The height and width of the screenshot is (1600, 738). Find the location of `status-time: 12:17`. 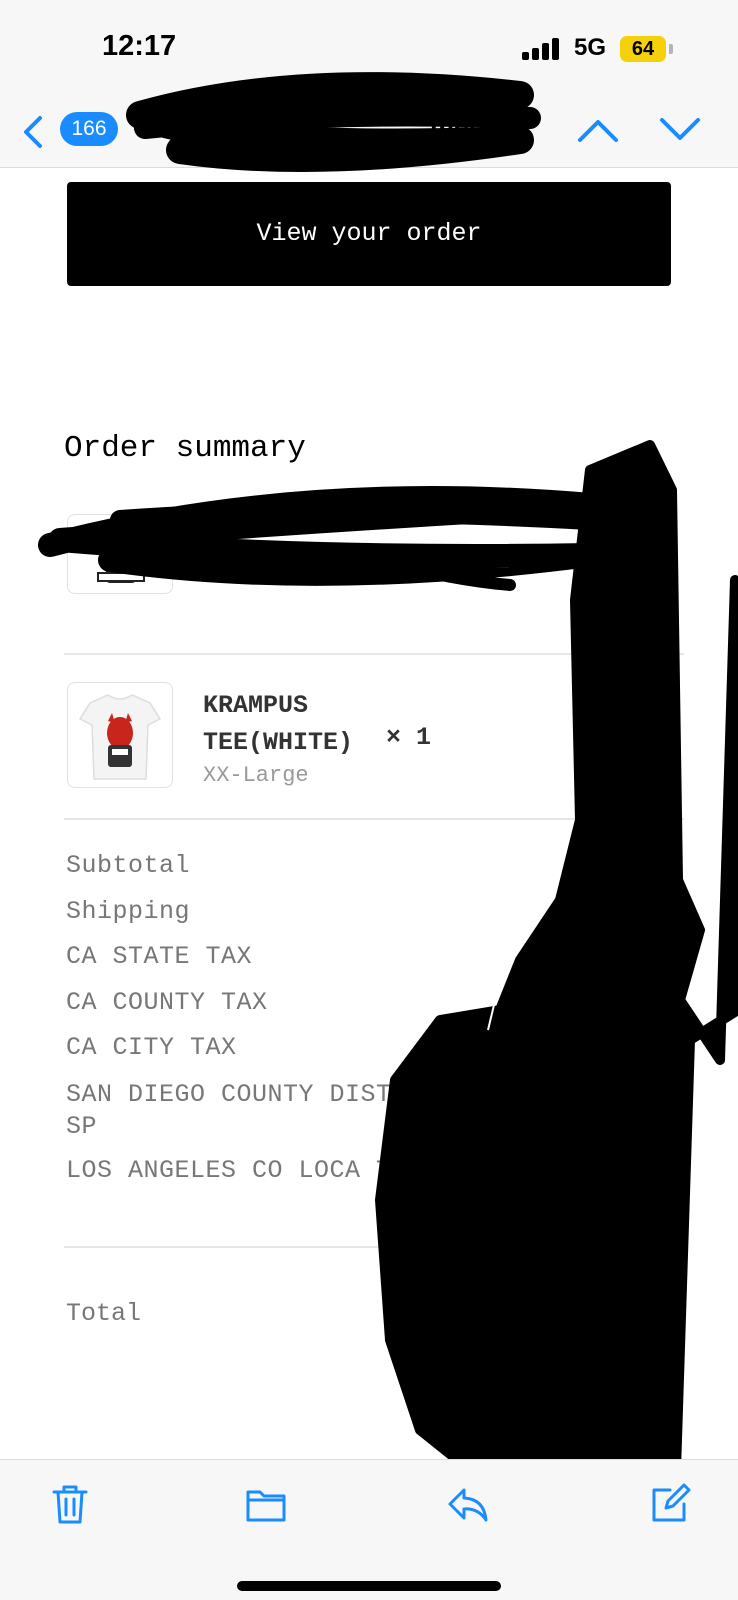

status-time: 12:17 is located at coordinates (139, 46).